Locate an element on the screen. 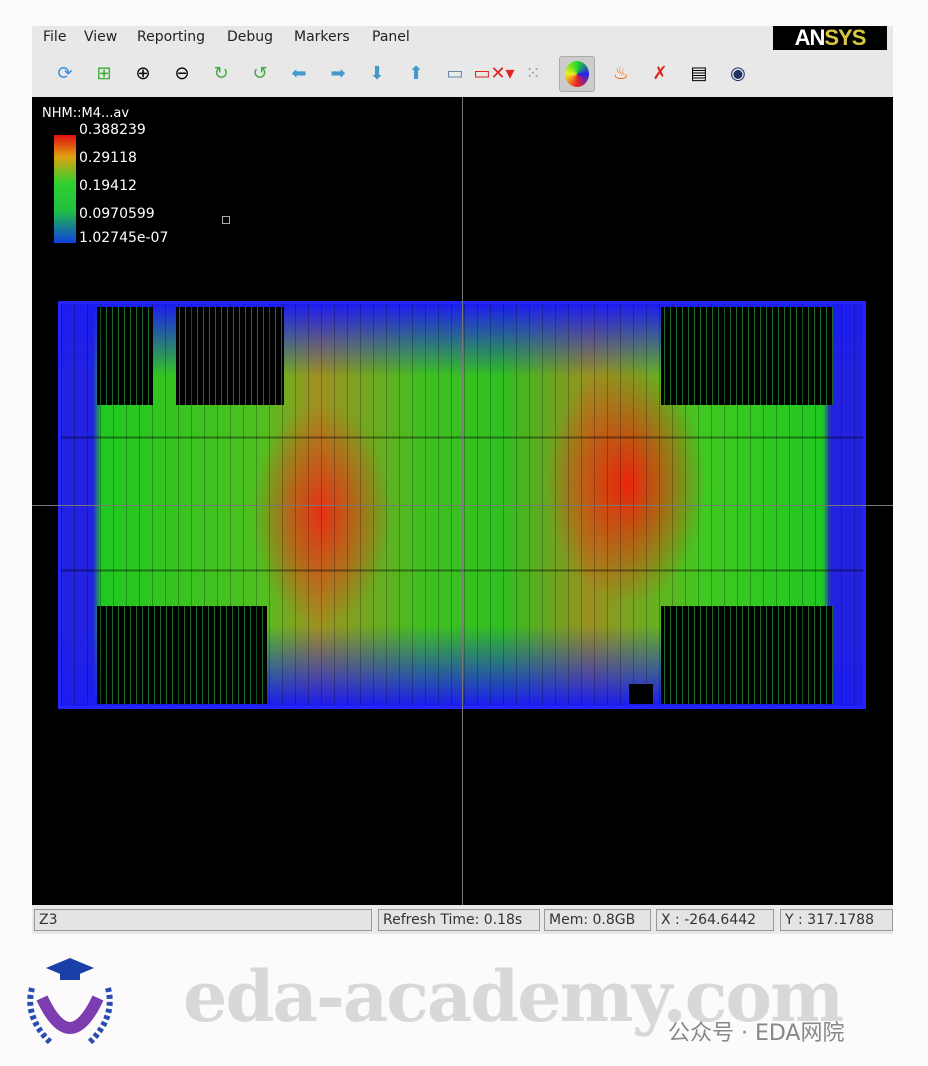 This screenshot has width=928, height=1066. menu-file: File is located at coordinates (54, 37).